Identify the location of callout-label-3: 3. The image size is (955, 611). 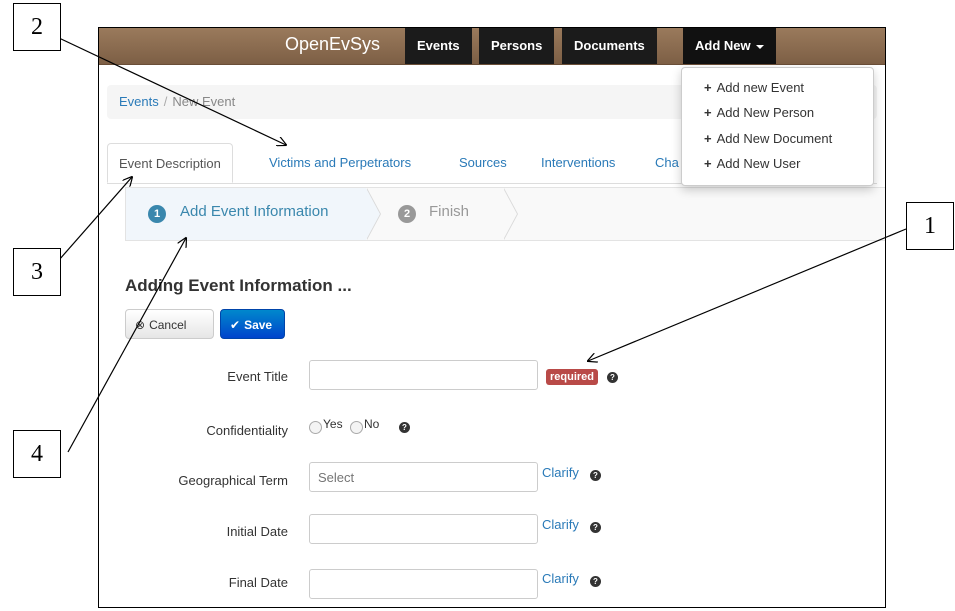
(37, 272).